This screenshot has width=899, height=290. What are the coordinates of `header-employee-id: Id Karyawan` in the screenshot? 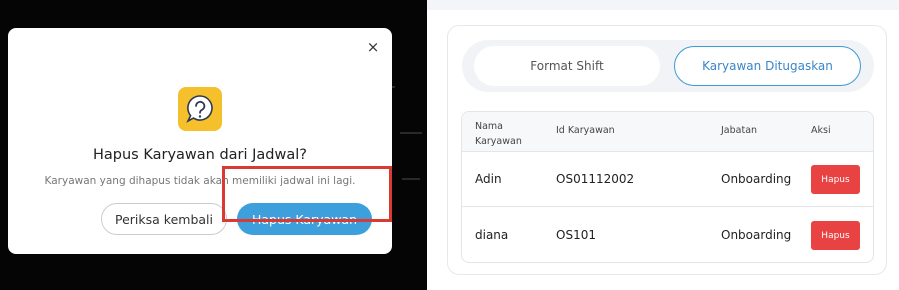 It's located at (585, 130).